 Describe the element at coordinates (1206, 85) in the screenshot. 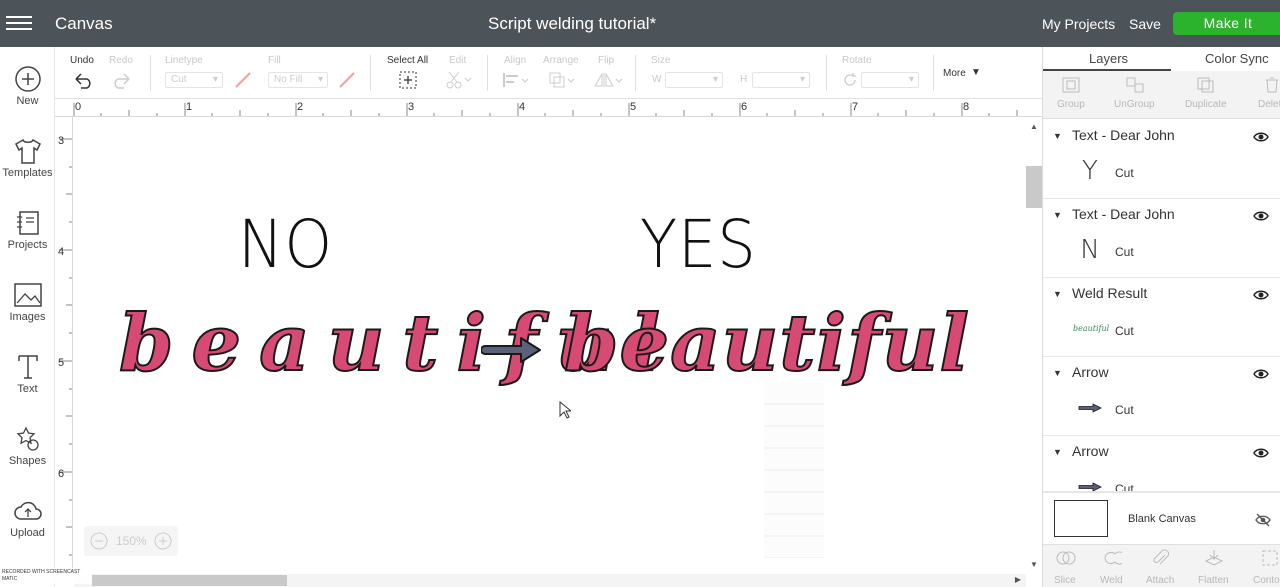

I see `duplicate-icon` at that location.